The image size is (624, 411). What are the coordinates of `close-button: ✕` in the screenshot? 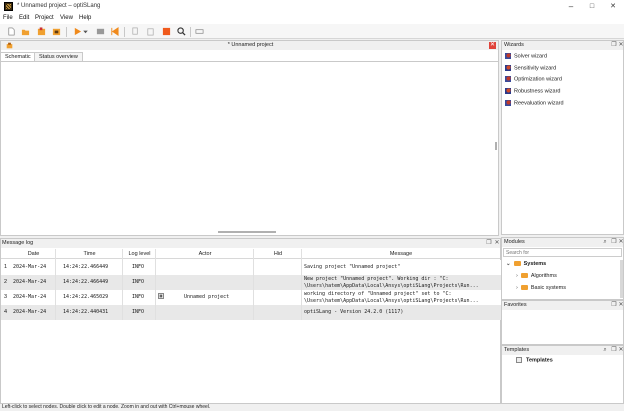 It's located at (613, 6).